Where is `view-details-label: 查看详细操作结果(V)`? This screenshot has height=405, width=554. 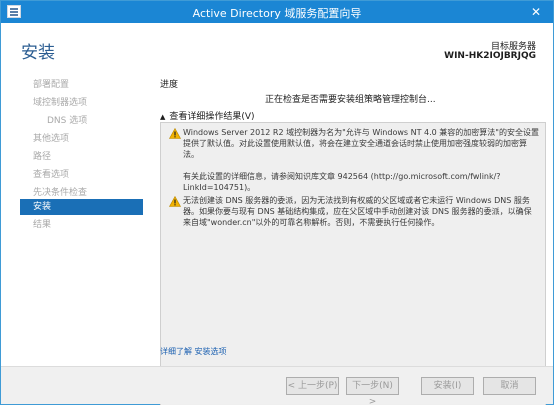 view-details-label: 查看详细操作结果(V) is located at coordinates (212, 117).